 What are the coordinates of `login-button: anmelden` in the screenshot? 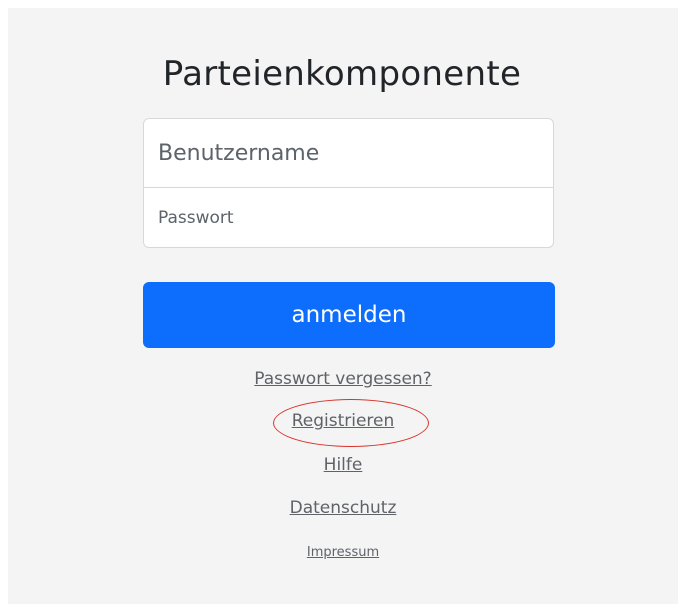 It's located at (349, 315).